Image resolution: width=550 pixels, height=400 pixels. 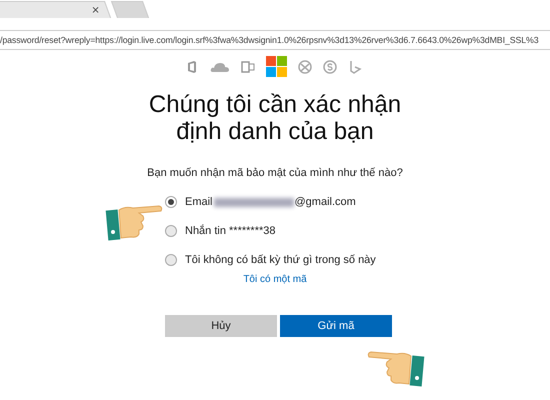 What do you see at coordinates (230, 231) in the screenshot?
I see `option-label: Nhắn tin ********38` at bounding box center [230, 231].